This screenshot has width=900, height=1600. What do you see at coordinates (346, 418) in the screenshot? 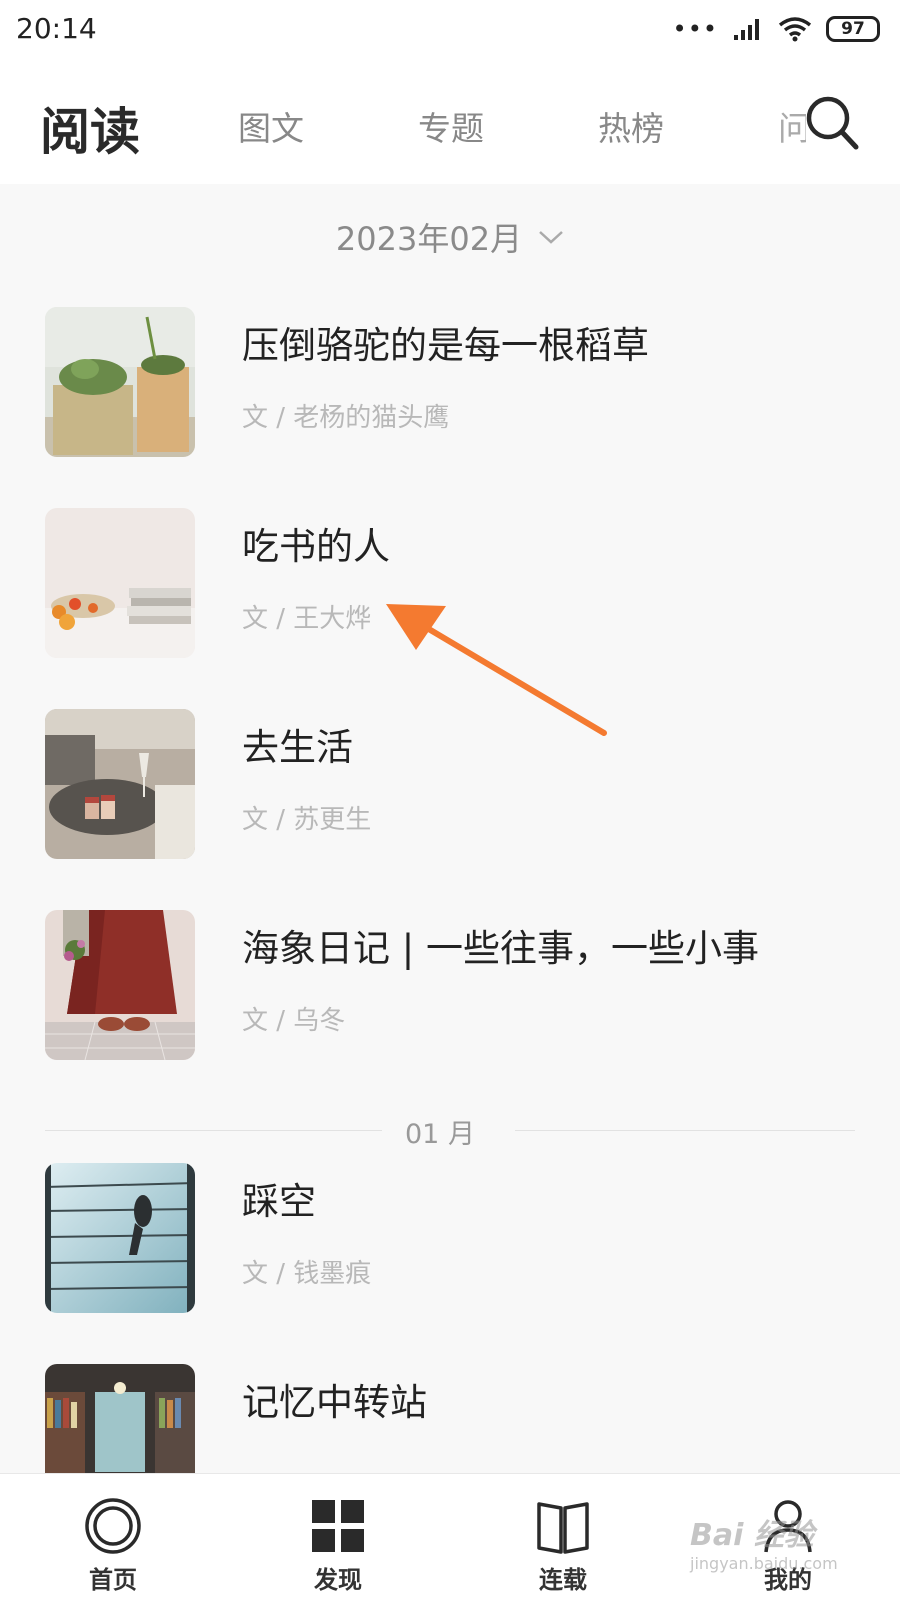
I see `article-author: 文 / 老杨的猫头鹰` at bounding box center [346, 418].